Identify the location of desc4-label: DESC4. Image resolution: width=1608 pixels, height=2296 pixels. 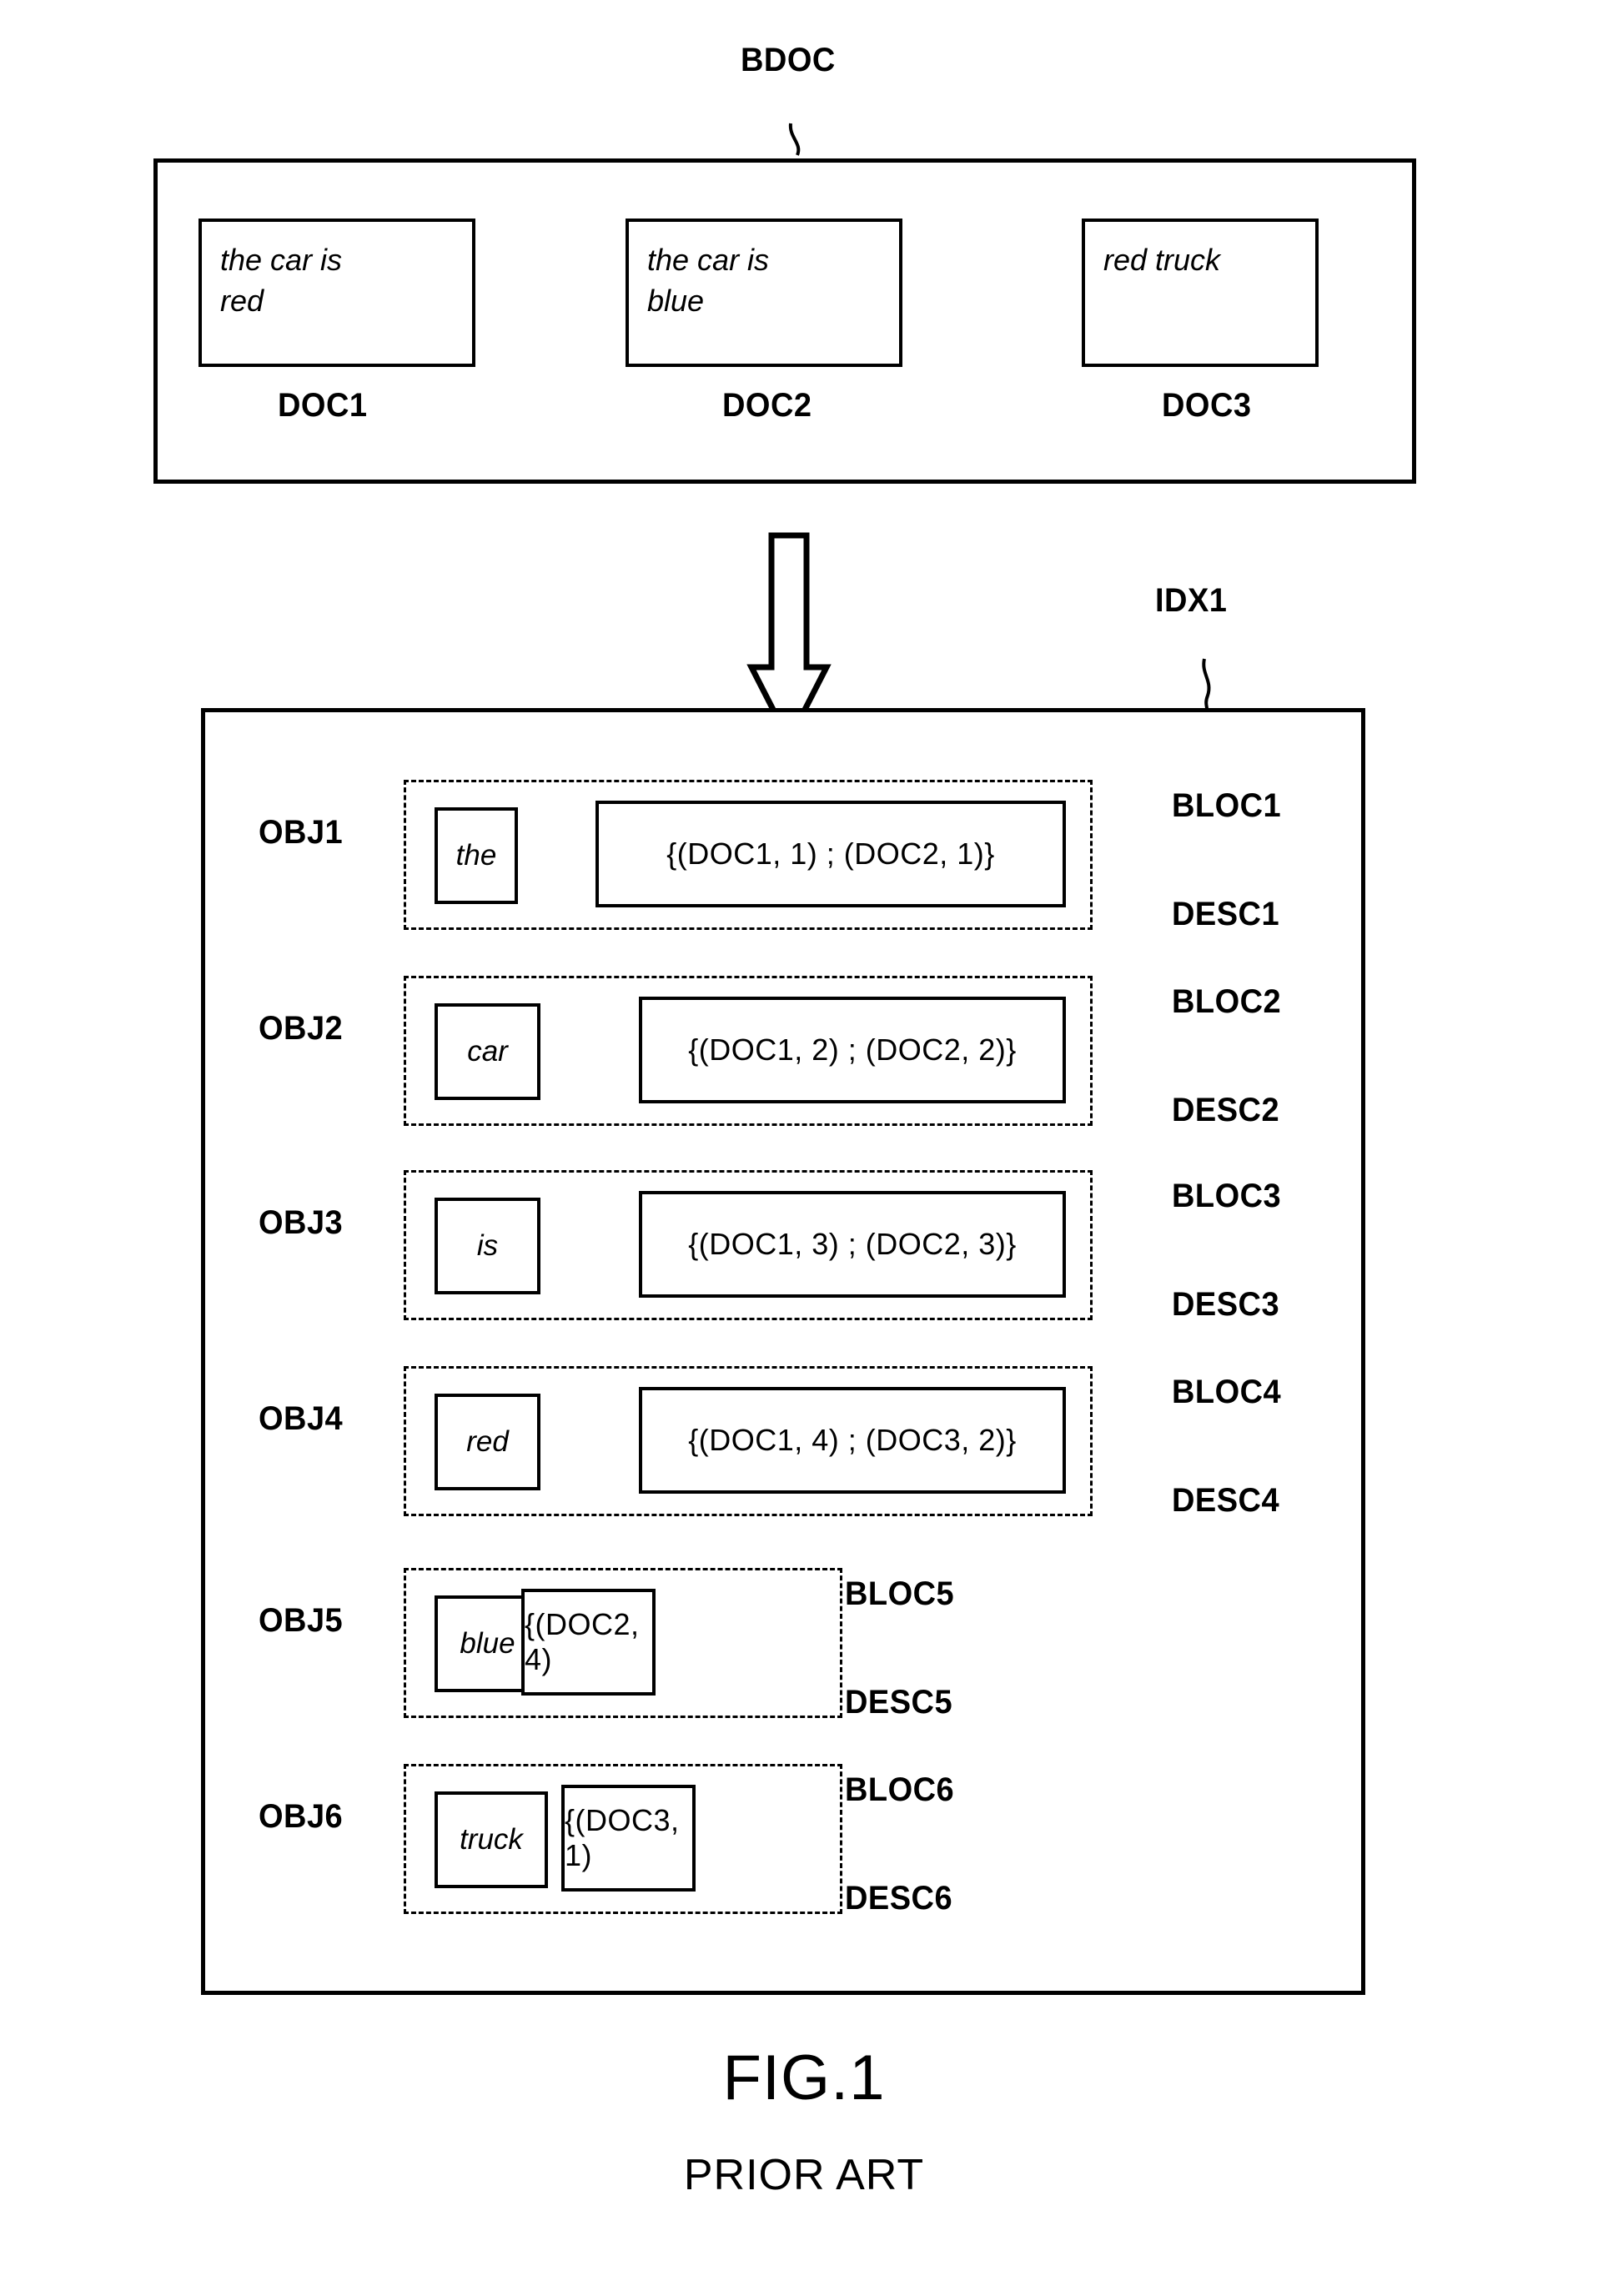
(1226, 1500).